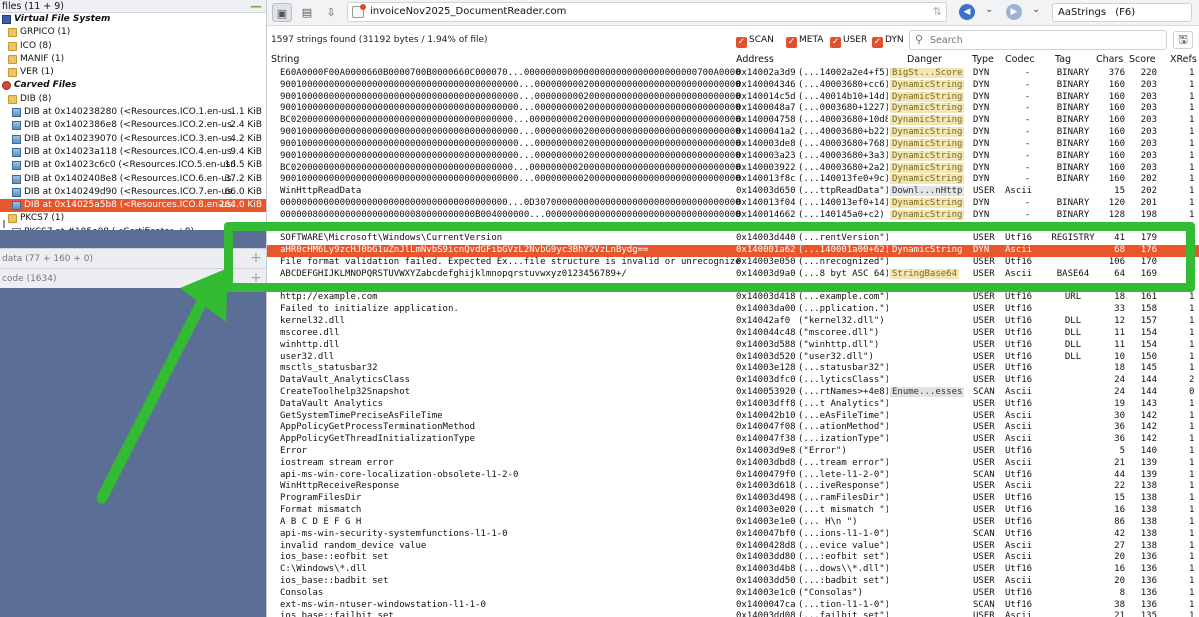 The width and height of the screenshot is (1199, 617). I want to click on back-chevron-down-icon: ⌄, so click(989, 9).